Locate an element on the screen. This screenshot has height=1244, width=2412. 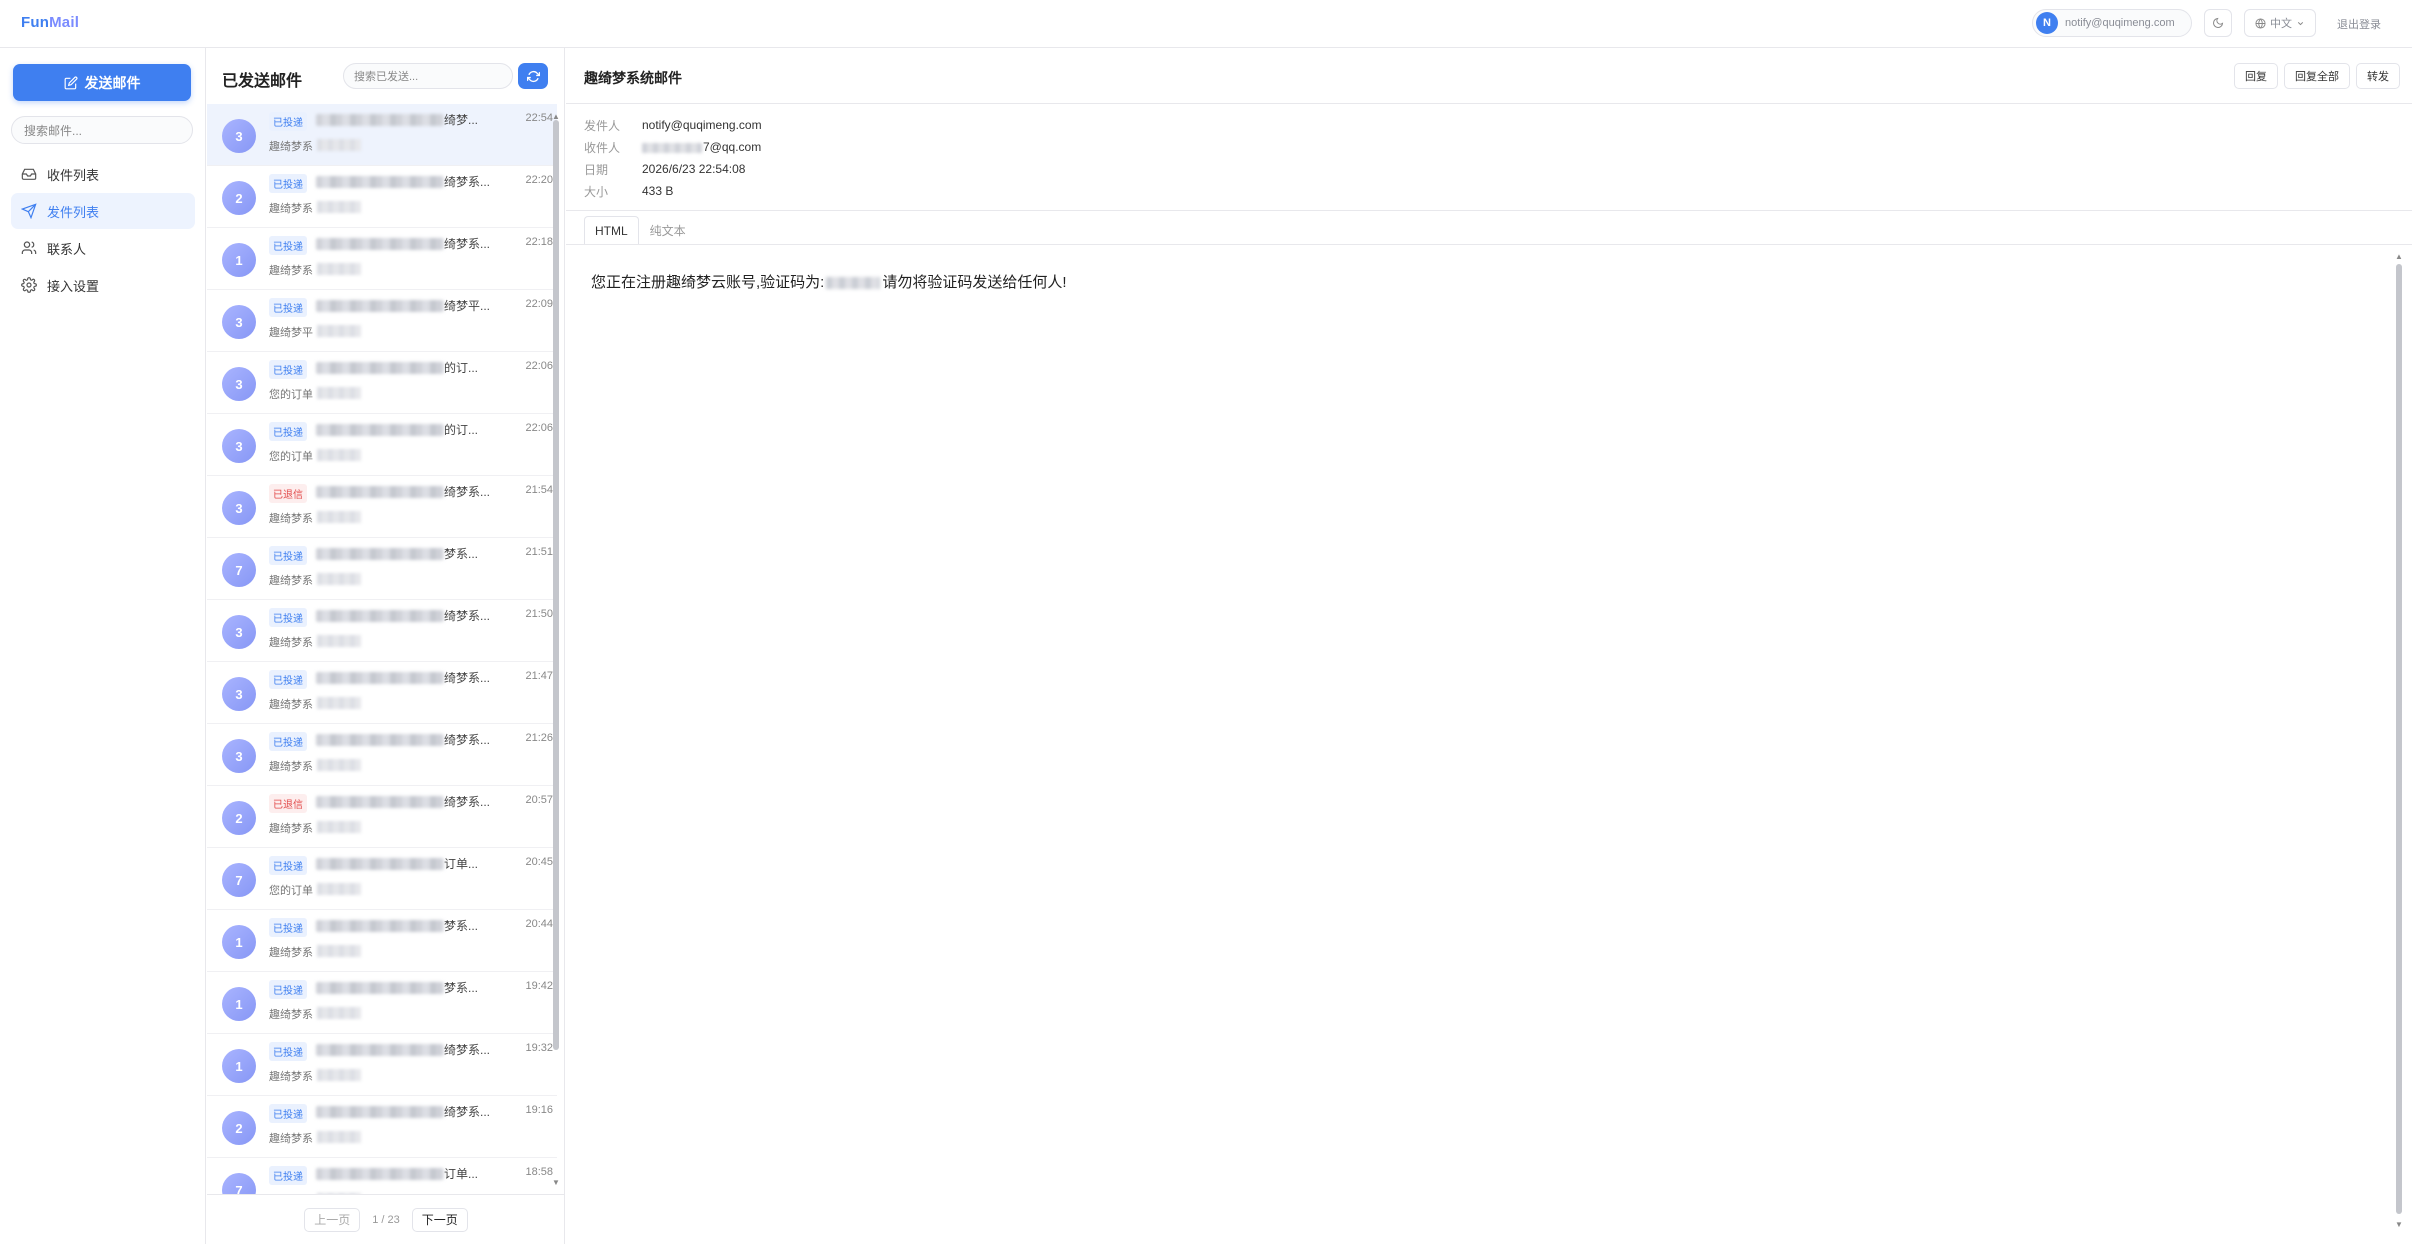
logout-link: 退出登录 is located at coordinates (2359, 24).